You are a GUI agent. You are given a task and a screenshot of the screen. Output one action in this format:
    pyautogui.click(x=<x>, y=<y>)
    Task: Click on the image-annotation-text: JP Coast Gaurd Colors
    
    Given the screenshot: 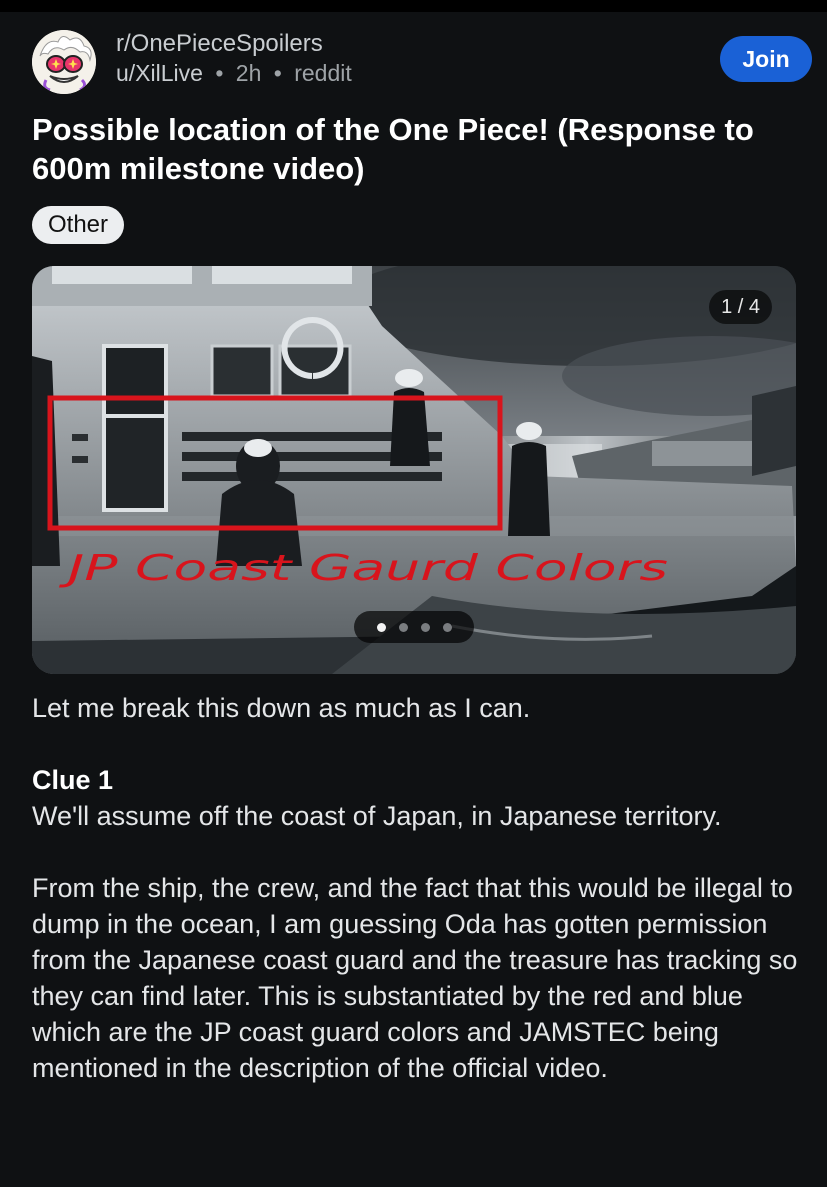 What is the action you would take?
    pyautogui.click(x=363, y=568)
    